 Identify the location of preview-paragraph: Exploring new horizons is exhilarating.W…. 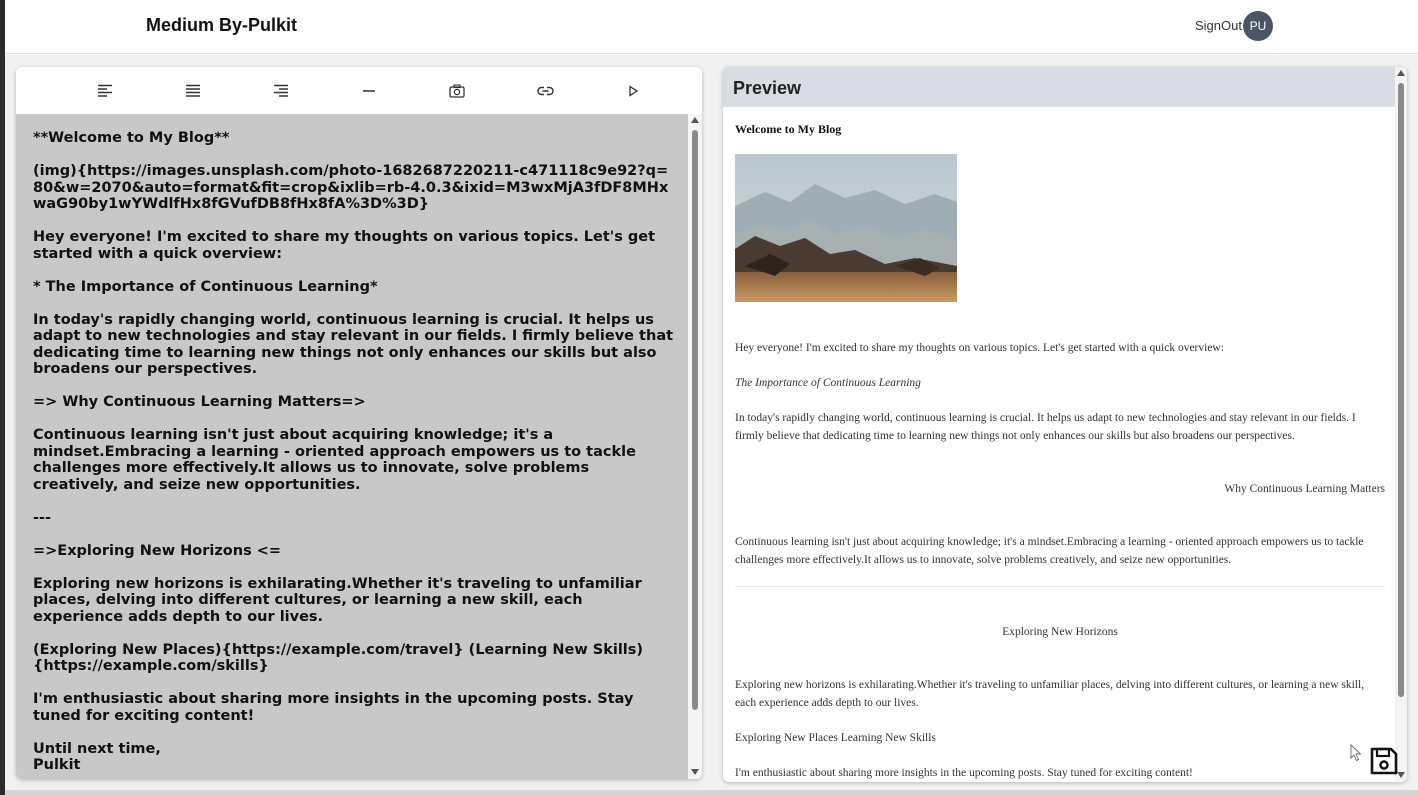
(1050, 694).